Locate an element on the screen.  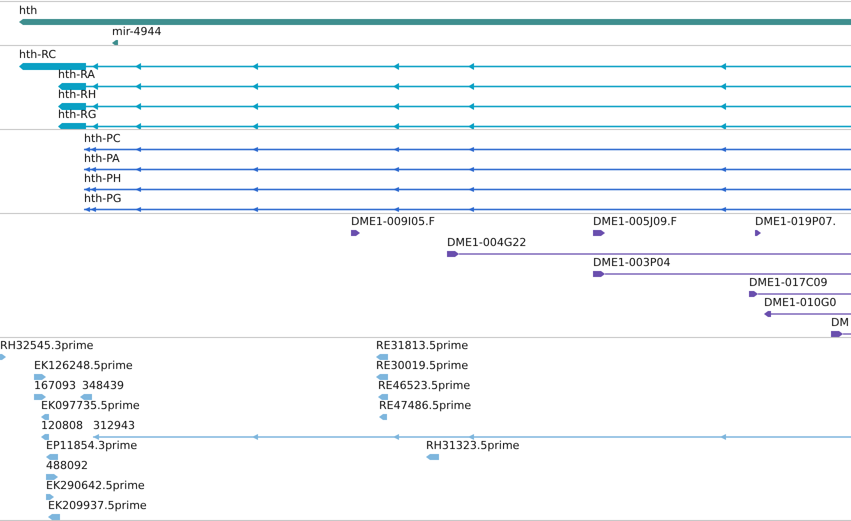
feature-label: DME1-017C09 is located at coordinates (788, 282).